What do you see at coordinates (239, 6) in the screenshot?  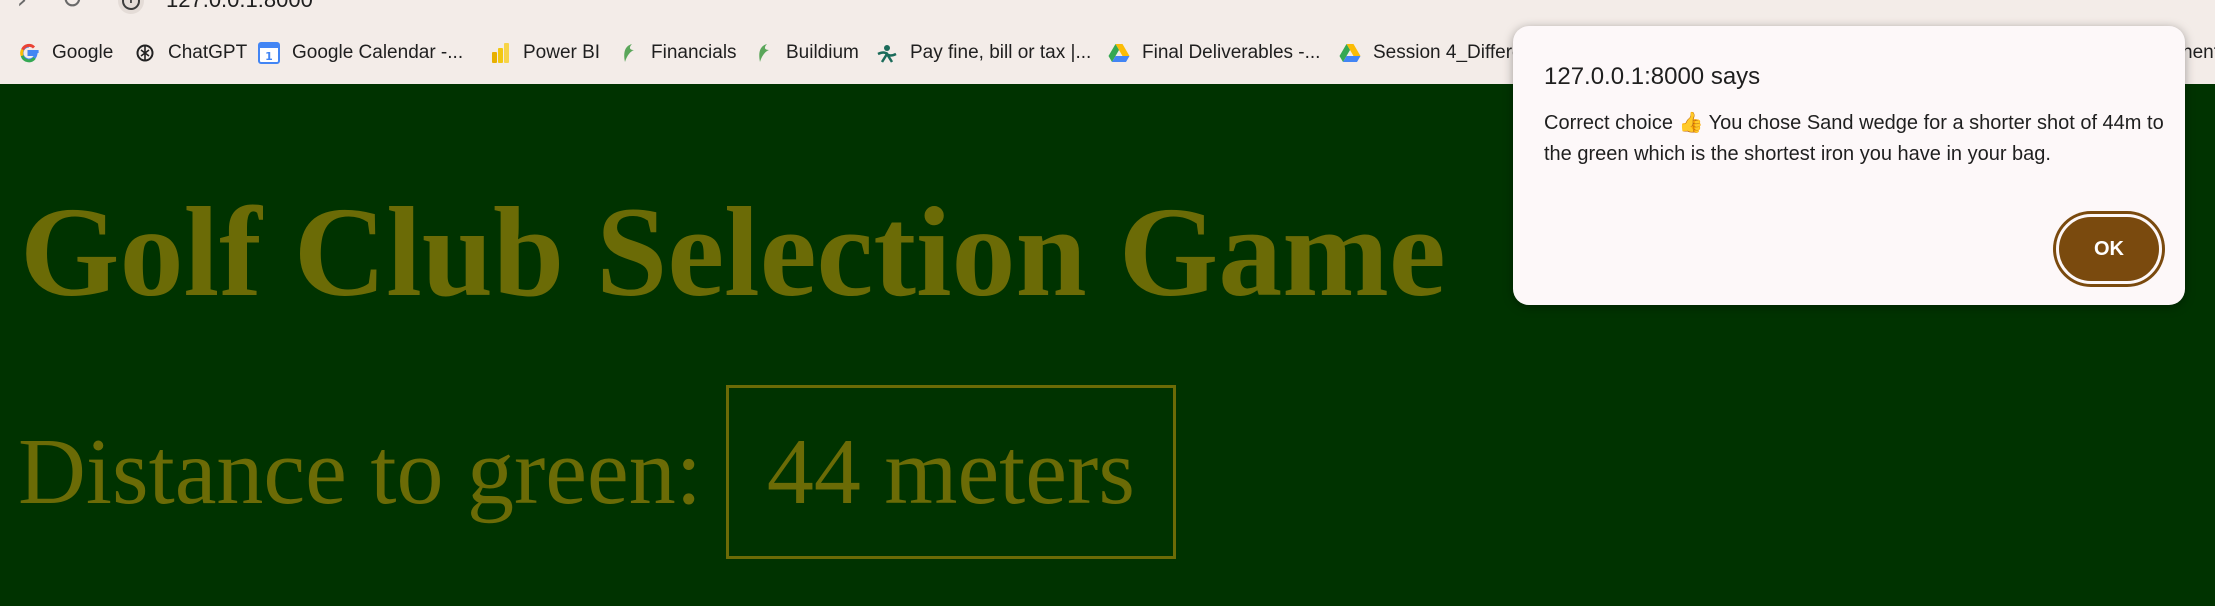 I see `url-text: 127.0.0.1:8000` at bounding box center [239, 6].